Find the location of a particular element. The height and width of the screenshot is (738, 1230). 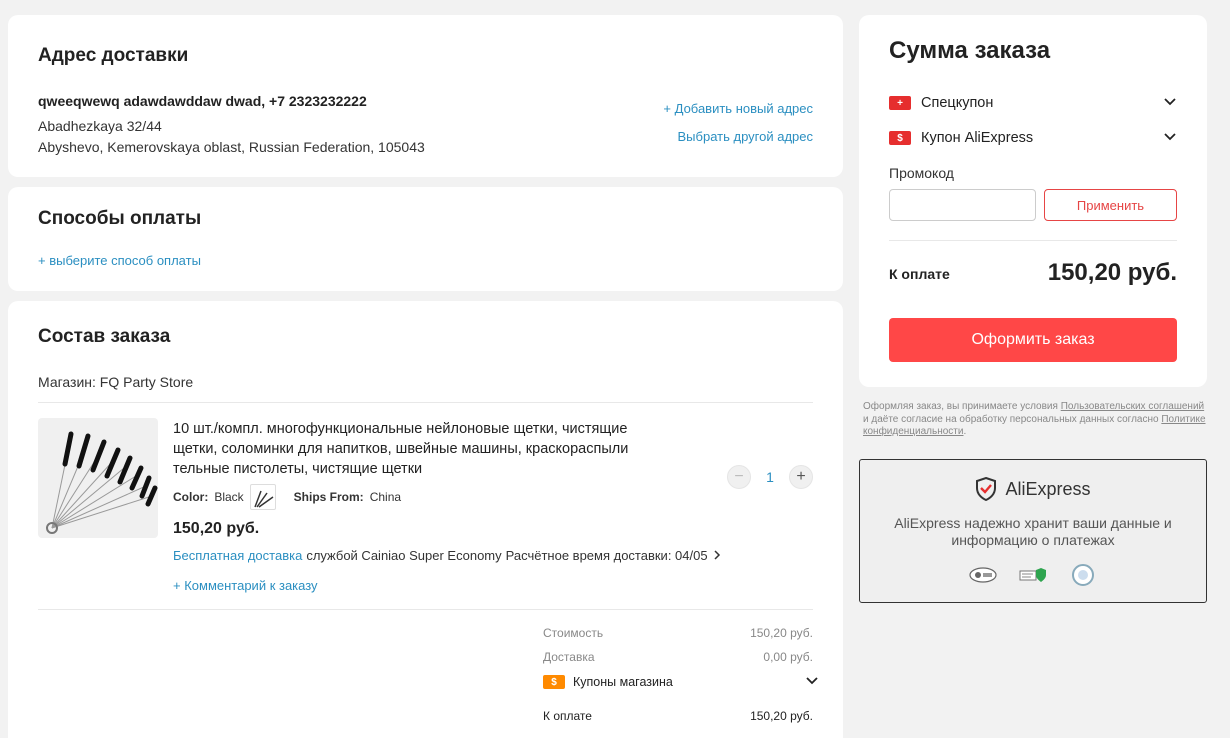

aliexpress-brand: AliExpress is located at coordinates (1048, 488).